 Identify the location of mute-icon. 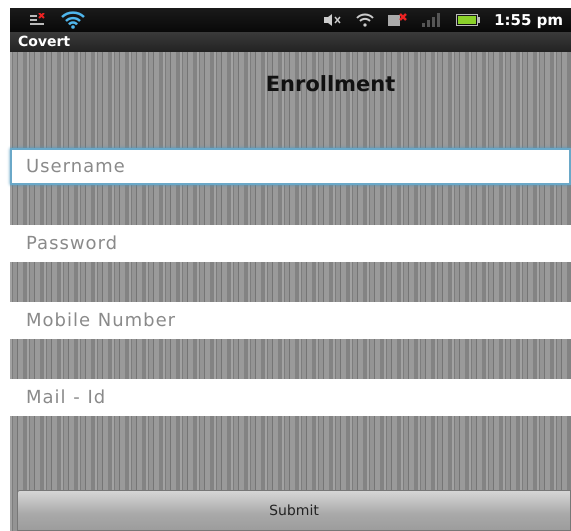
(333, 20).